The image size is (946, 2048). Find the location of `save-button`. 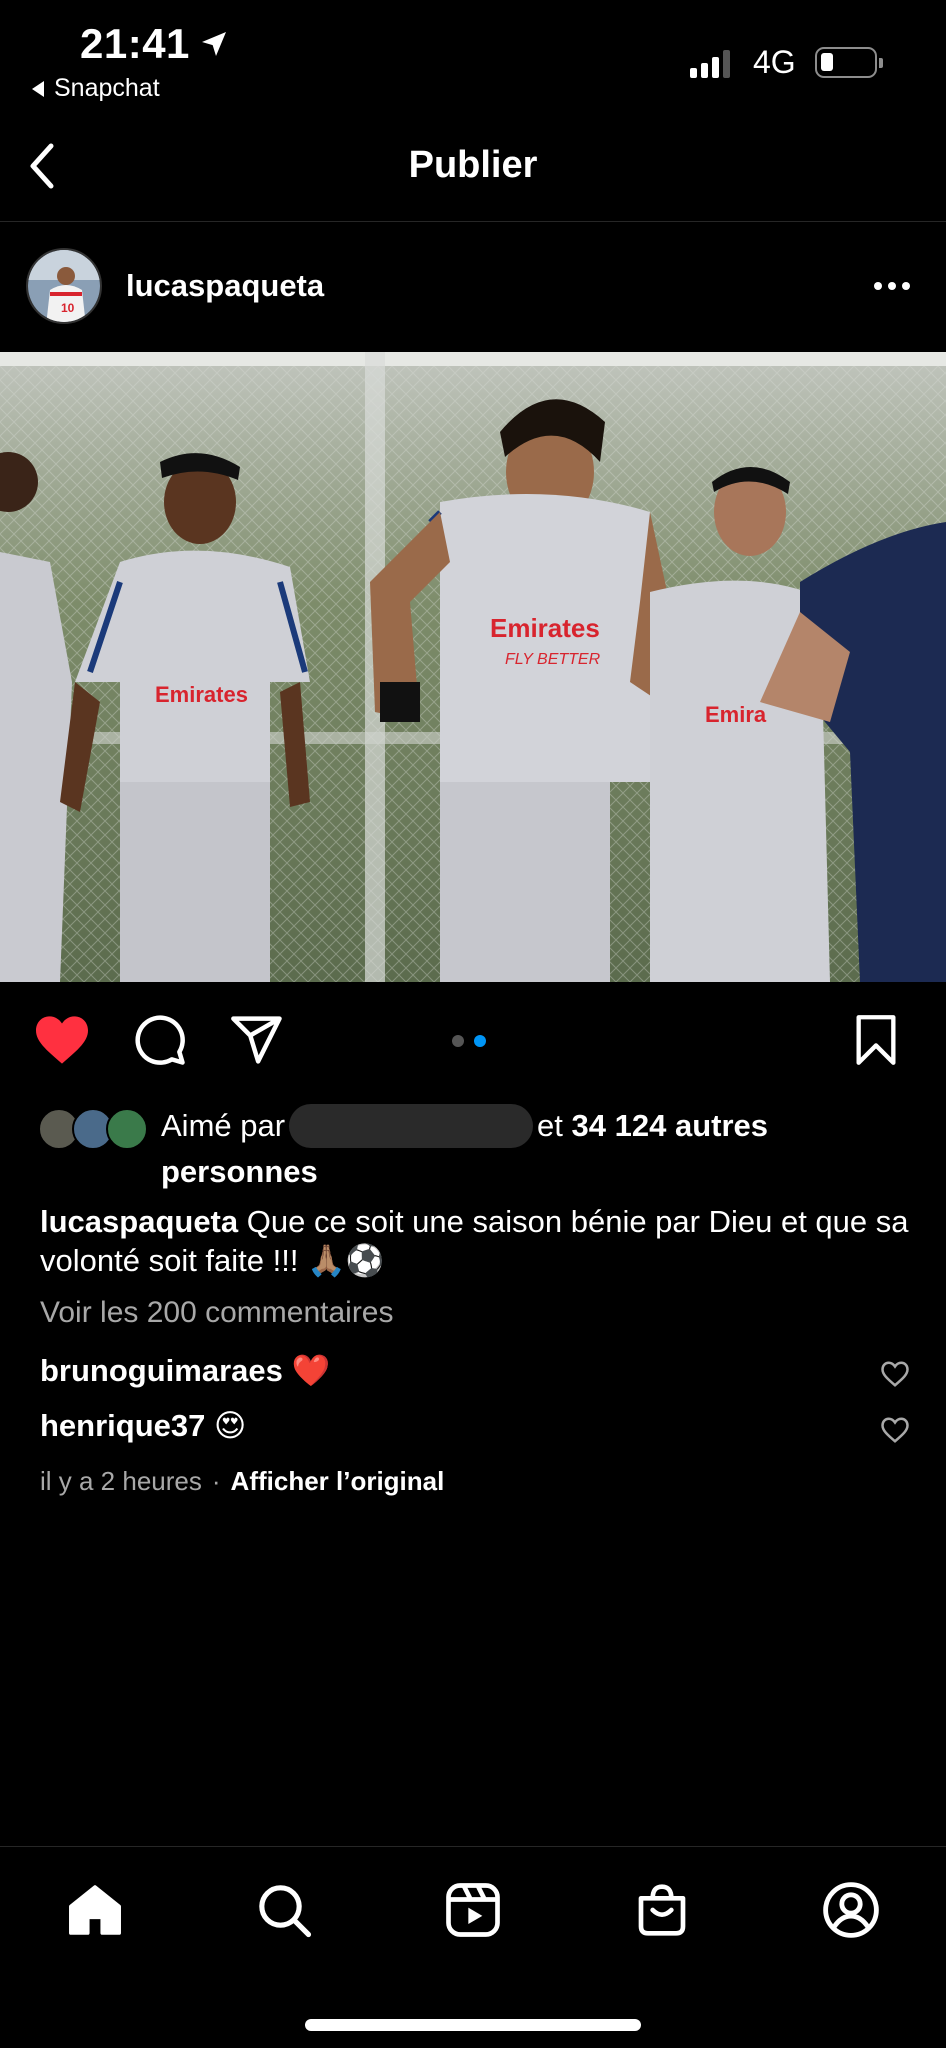

save-button is located at coordinates (876, 1040).